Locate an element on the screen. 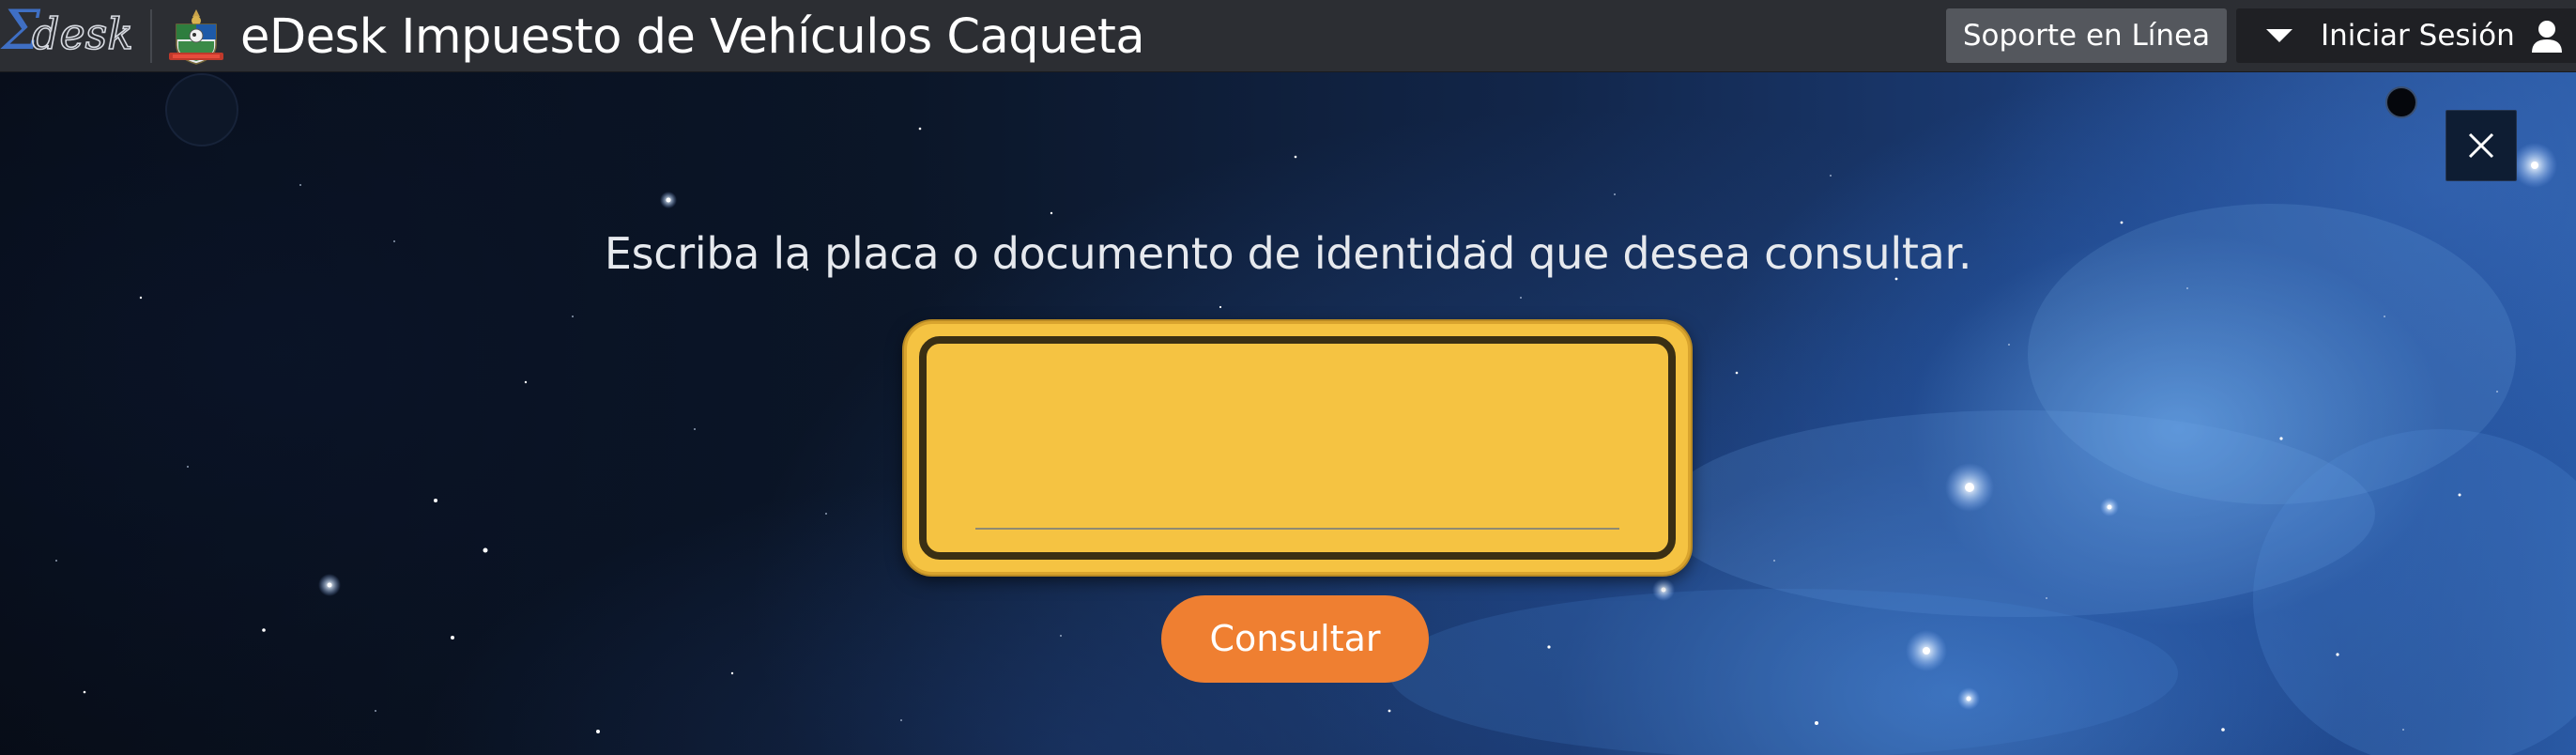  app-title: eDesk Impuesto de Vehículos Caqueta is located at coordinates (692, 37).